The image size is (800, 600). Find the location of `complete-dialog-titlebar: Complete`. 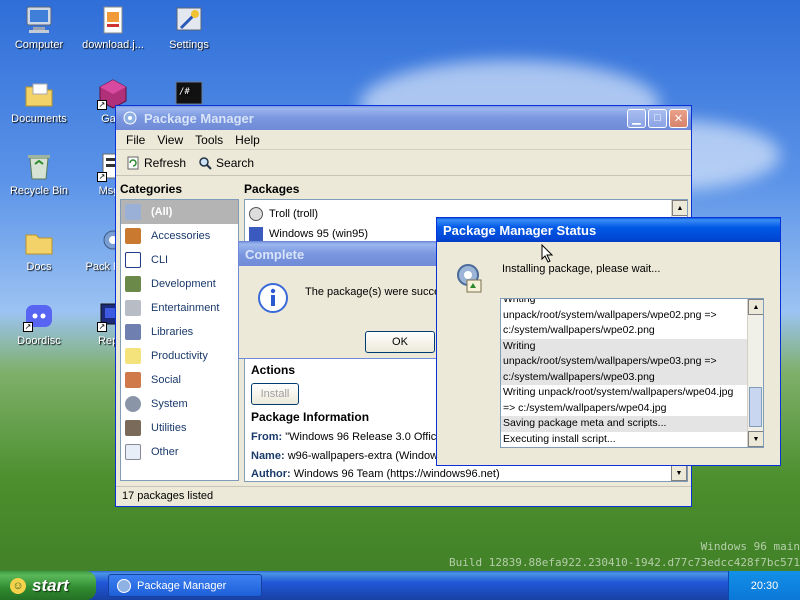

complete-dialog-titlebar: Complete is located at coordinates (349, 254).